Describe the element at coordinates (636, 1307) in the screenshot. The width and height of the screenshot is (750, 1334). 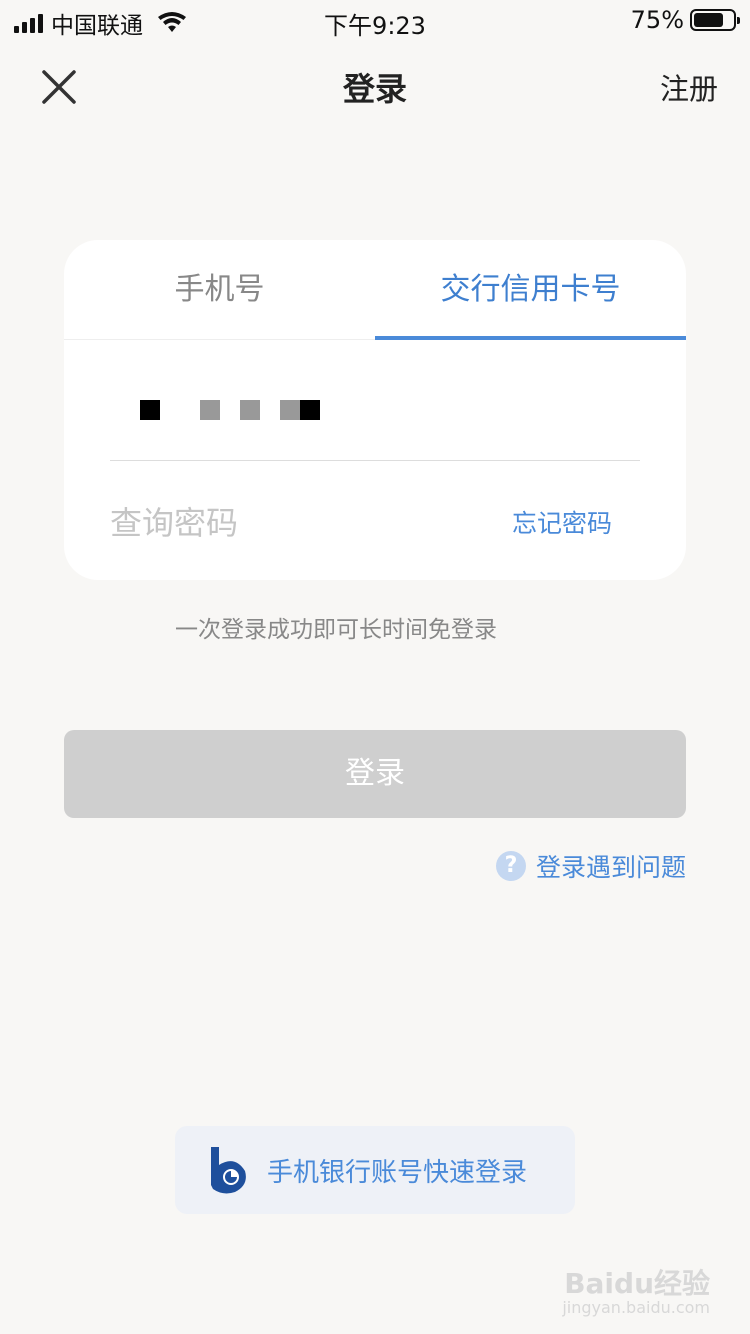
I see `watermark-url: jingyan.baidu.com` at that location.